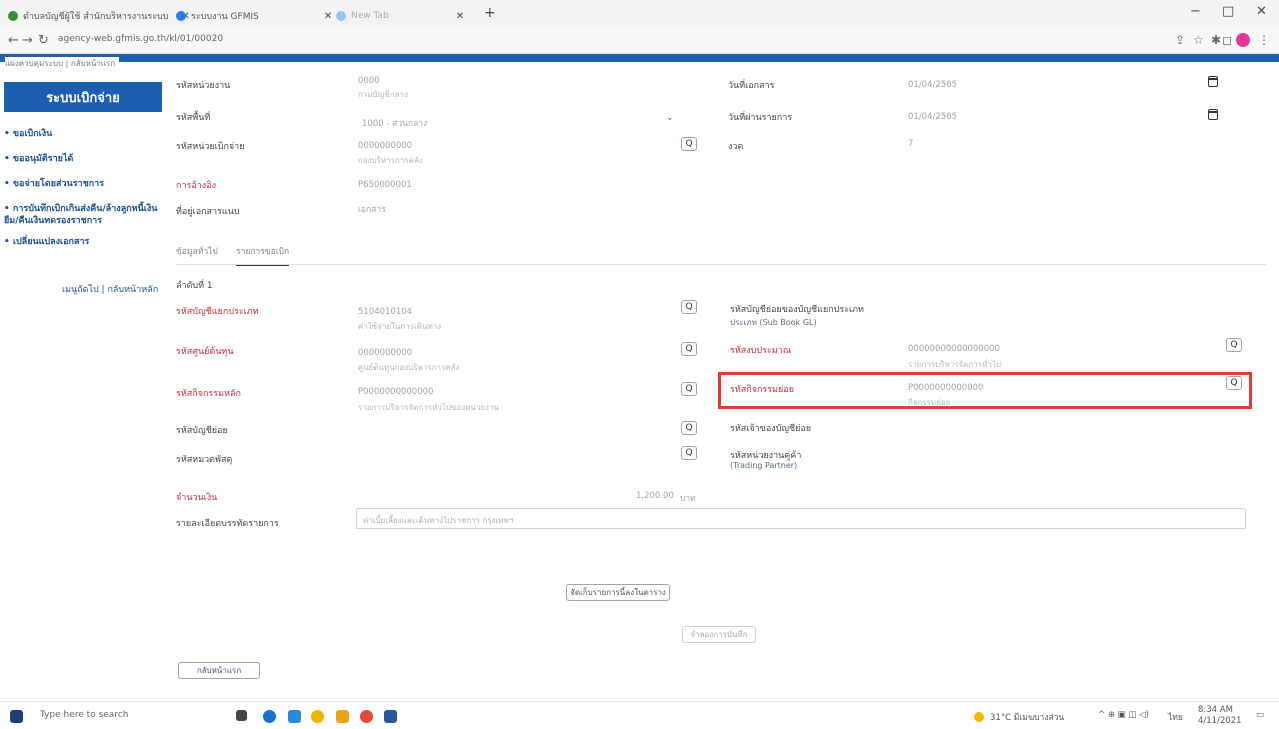  I want to click on forward-arrow-icon: →, so click(27, 40).